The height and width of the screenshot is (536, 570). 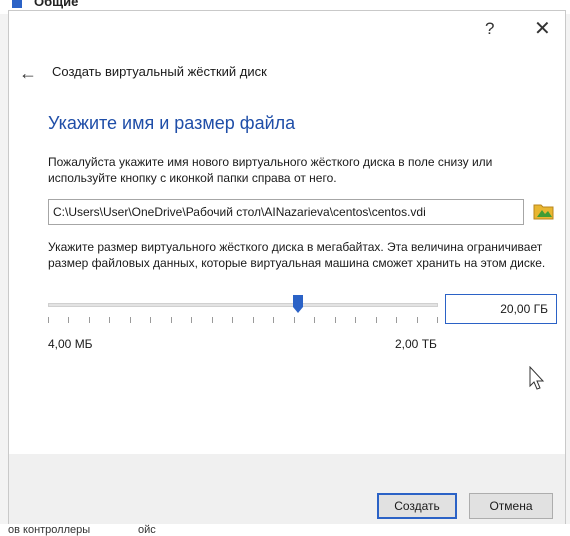 What do you see at coordinates (17, 4) in the screenshot?
I see `background-app-icon` at bounding box center [17, 4].